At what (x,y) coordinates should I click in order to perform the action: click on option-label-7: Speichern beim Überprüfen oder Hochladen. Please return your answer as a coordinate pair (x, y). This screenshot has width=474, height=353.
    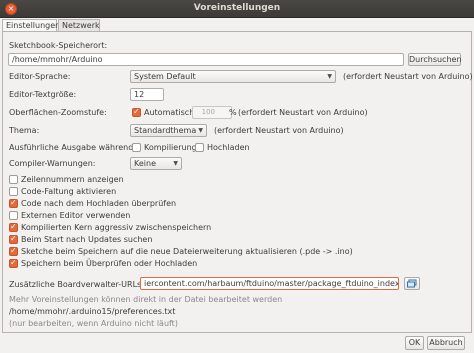
    Looking at the image, I should click on (109, 263).